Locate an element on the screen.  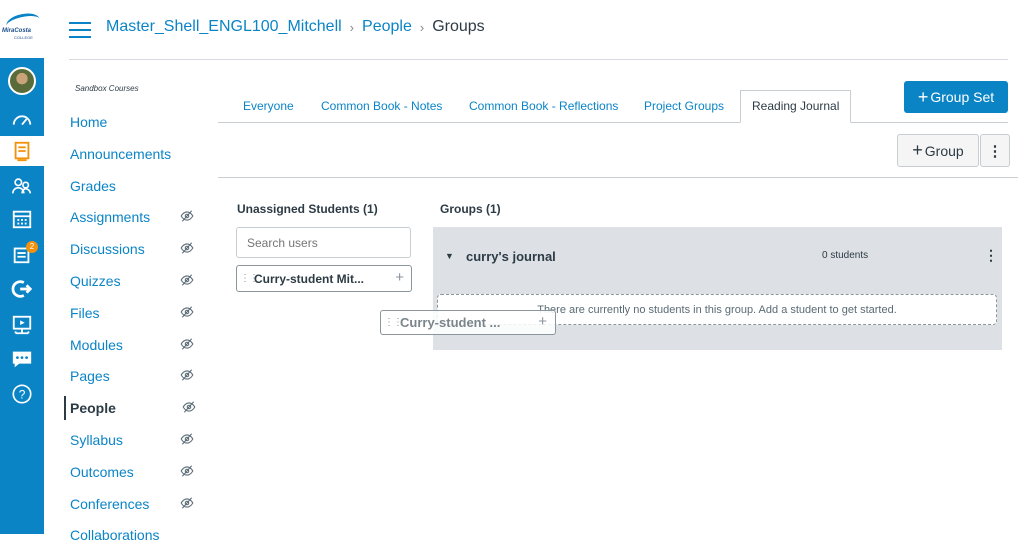
course-nav-label: Pages is located at coordinates (90, 376).